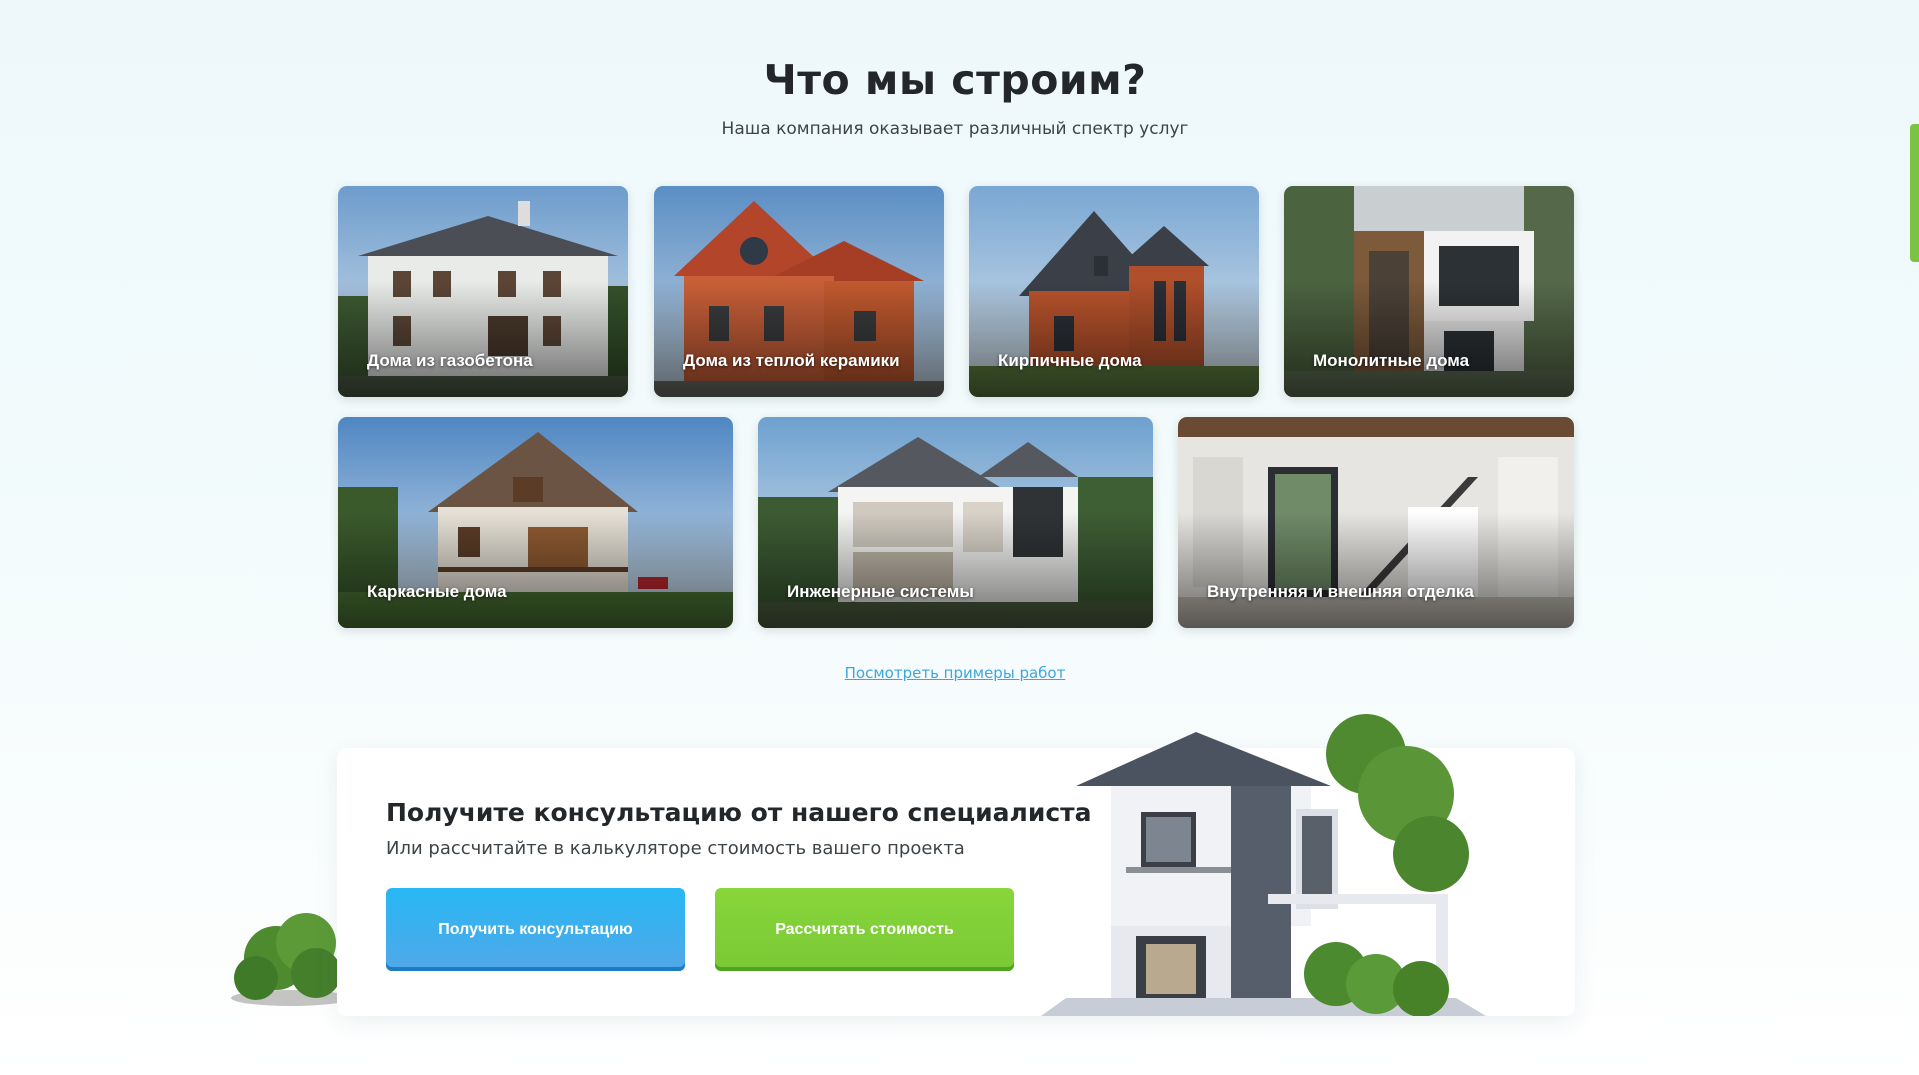 Image resolution: width=1919 pixels, height=1075 pixels. I want to click on get-consultation-button: Получить консультацию, so click(535, 929).